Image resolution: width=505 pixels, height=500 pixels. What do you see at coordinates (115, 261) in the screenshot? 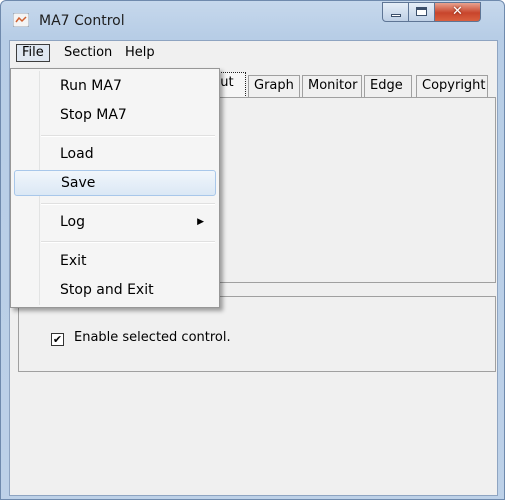
I see `menu-item-exit: Exit` at bounding box center [115, 261].